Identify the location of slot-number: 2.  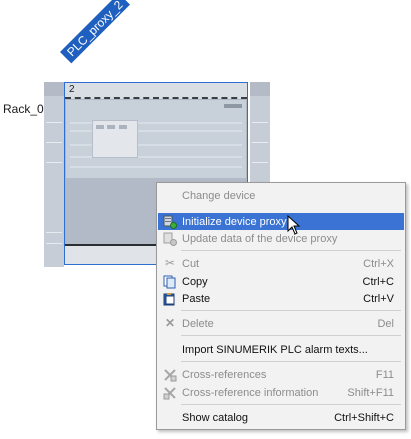
(156, 91).